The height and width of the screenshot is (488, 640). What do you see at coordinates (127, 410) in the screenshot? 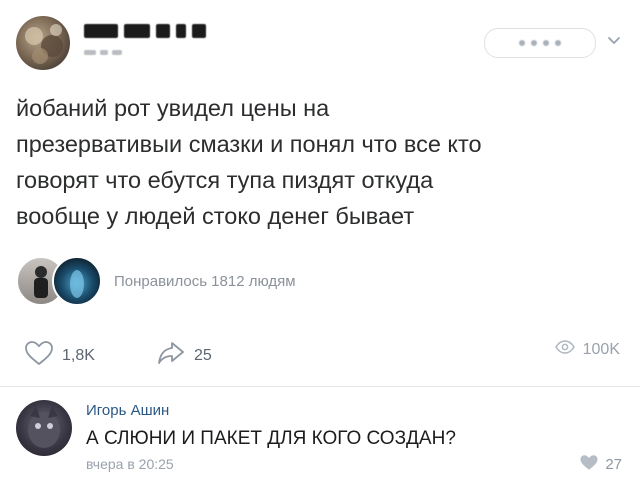
I see `comment-author-name: Игорь Ашин` at bounding box center [127, 410].